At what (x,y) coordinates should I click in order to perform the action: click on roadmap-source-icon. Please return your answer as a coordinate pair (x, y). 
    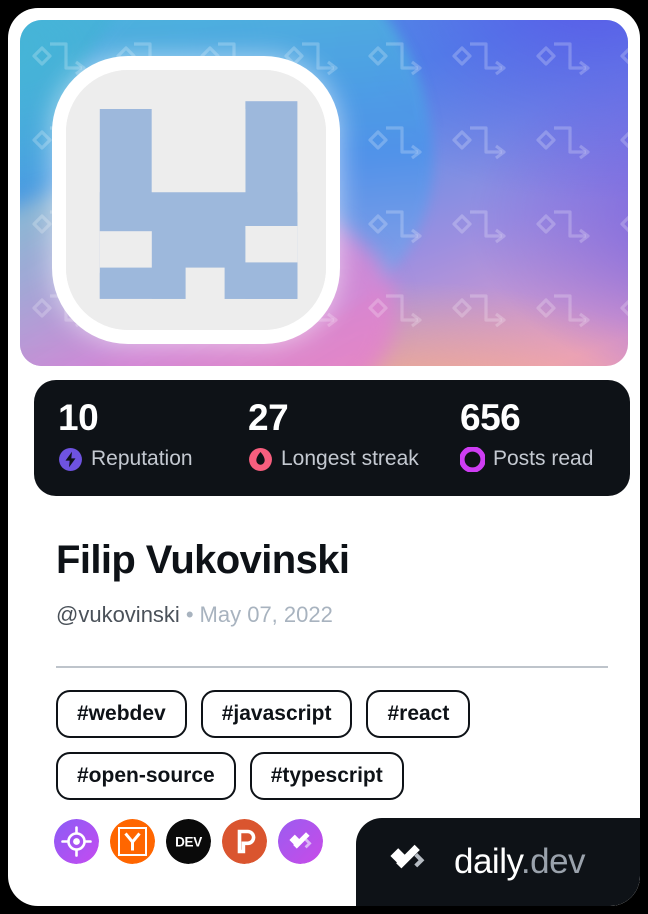
    Looking at the image, I should click on (76, 841).